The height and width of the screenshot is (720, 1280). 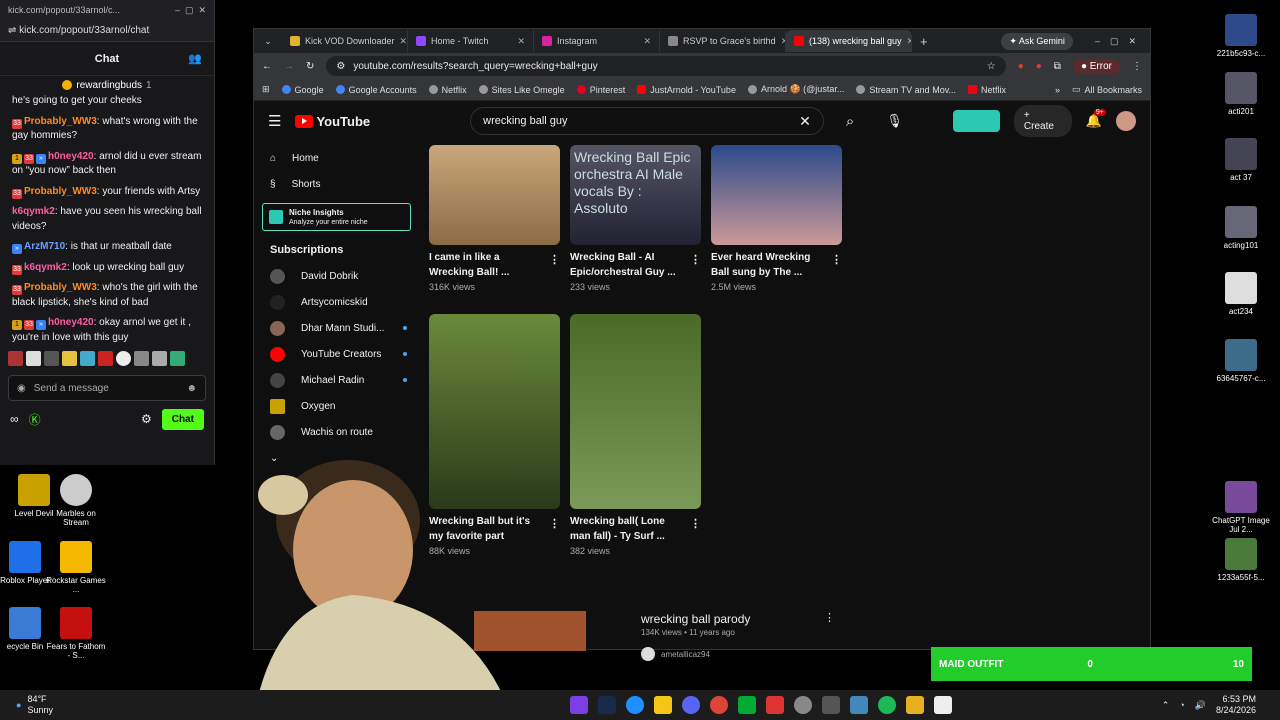 What do you see at coordinates (600, 90) in the screenshot?
I see `bookmark-pinterest: Pinterest` at bounding box center [600, 90].